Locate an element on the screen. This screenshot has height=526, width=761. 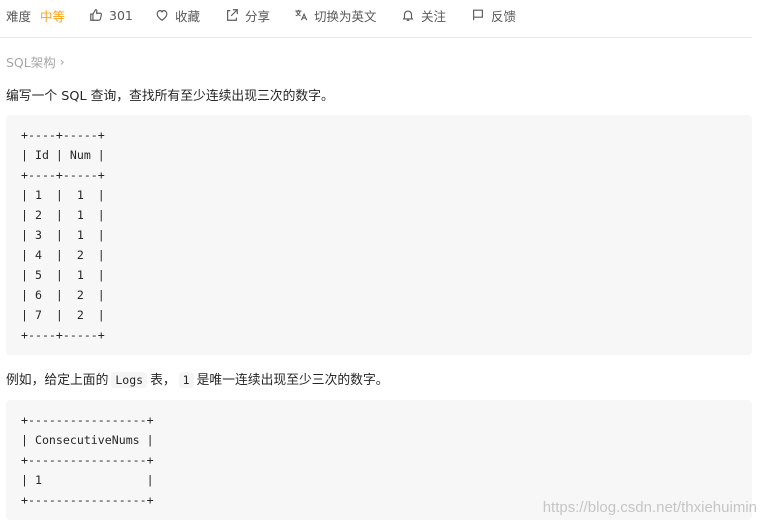
translate-icon is located at coordinates (301, 15).